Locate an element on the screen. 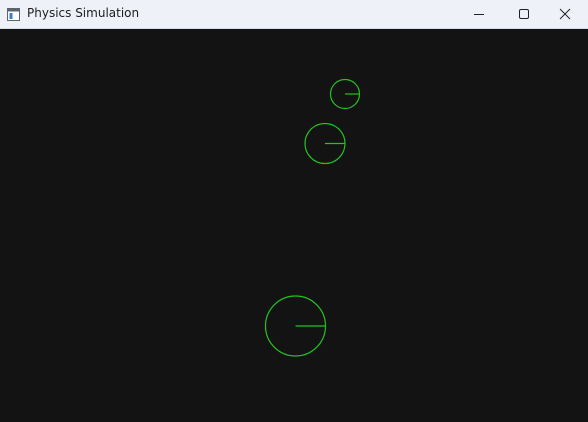  minimize-button is located at coordinates (479, 14).